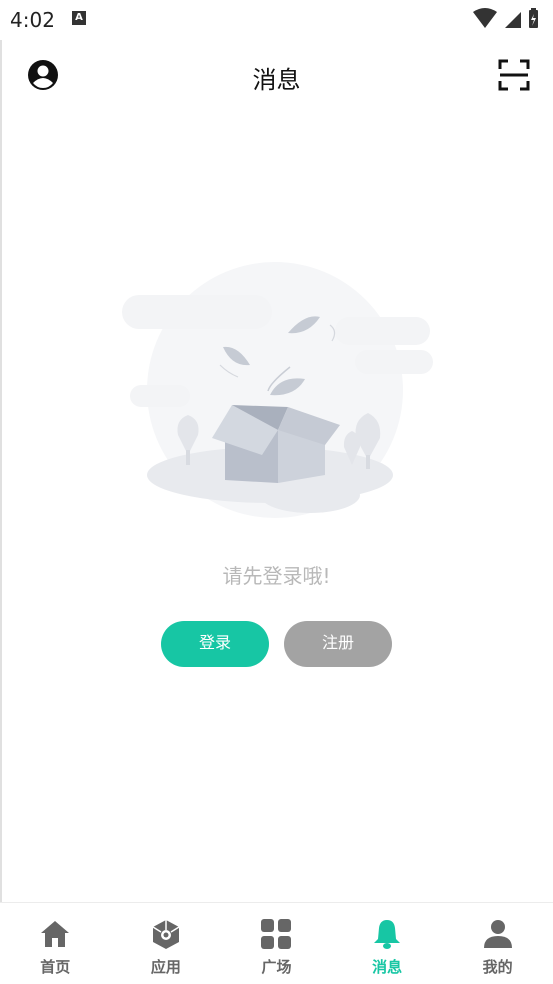 Image resolution: width=553 pixels, height=984 pixels. What do you see at coordinates (215, 644) in the screenshot?
I see `login-button: 登录` at bounding box center [215, 644].